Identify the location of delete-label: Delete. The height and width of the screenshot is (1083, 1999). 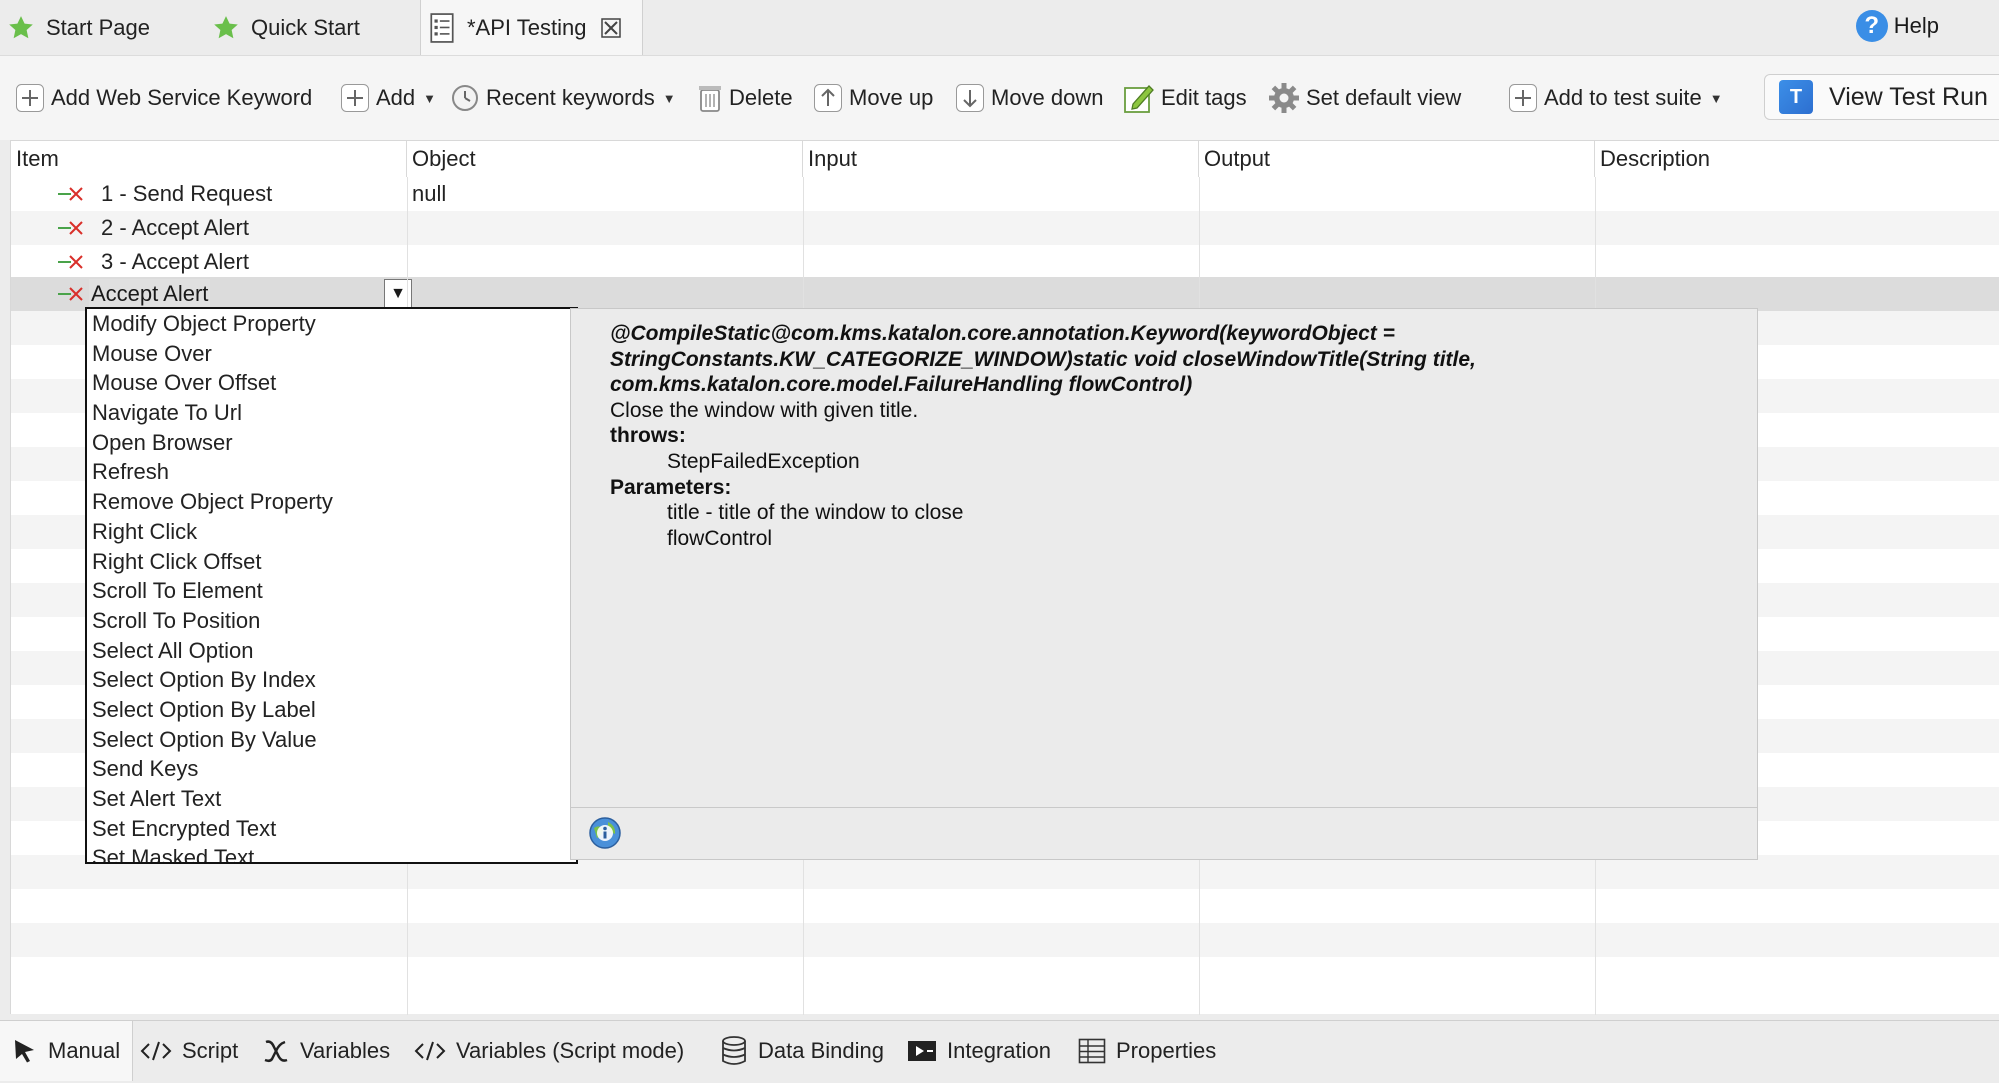
(761, 97).